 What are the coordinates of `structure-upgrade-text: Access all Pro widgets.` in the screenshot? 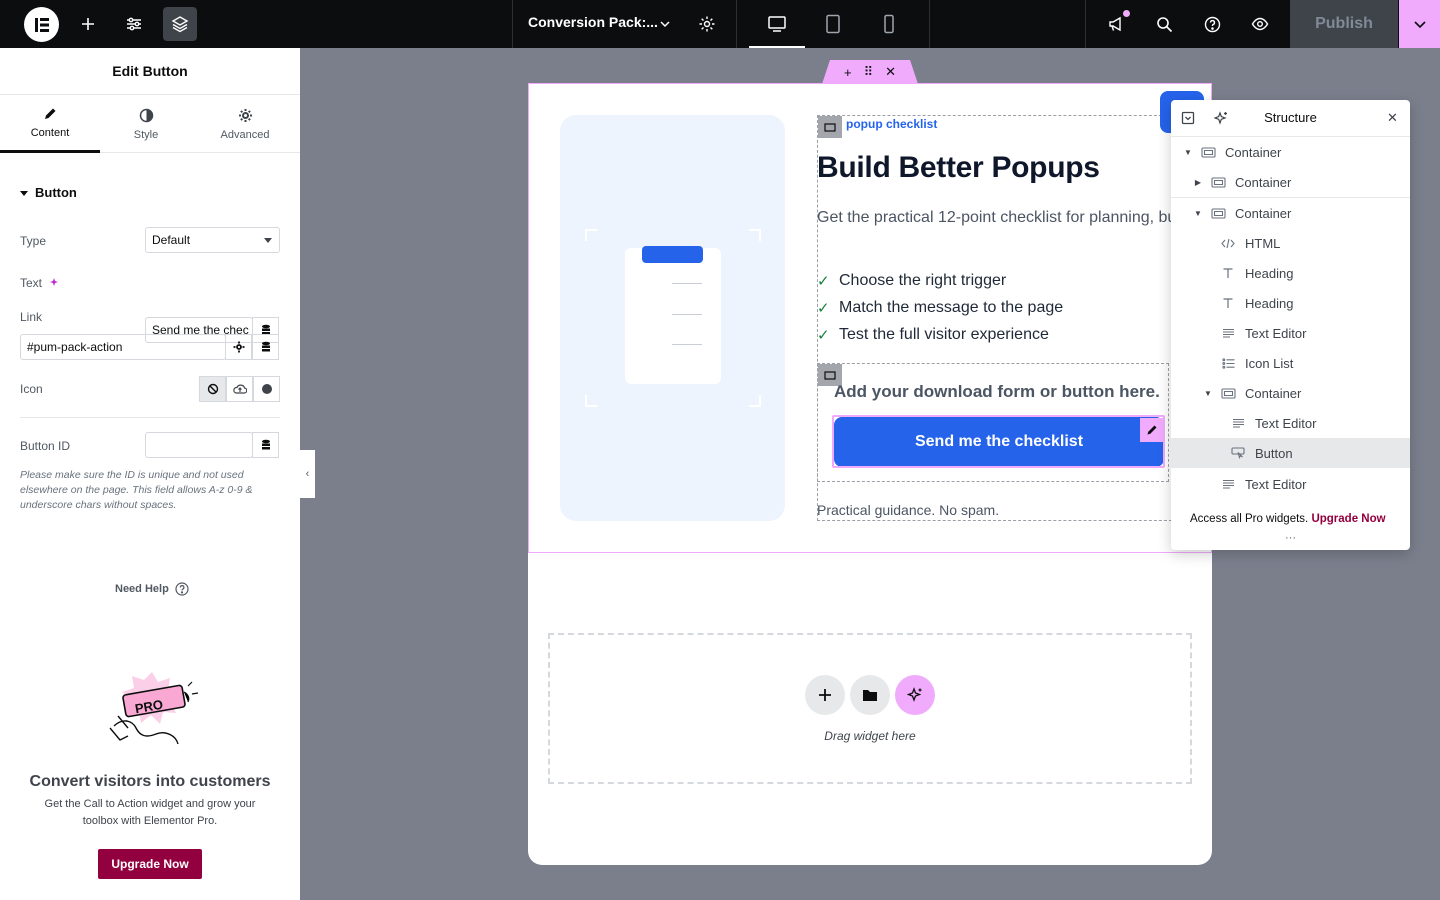 It's located at (1249, 519).